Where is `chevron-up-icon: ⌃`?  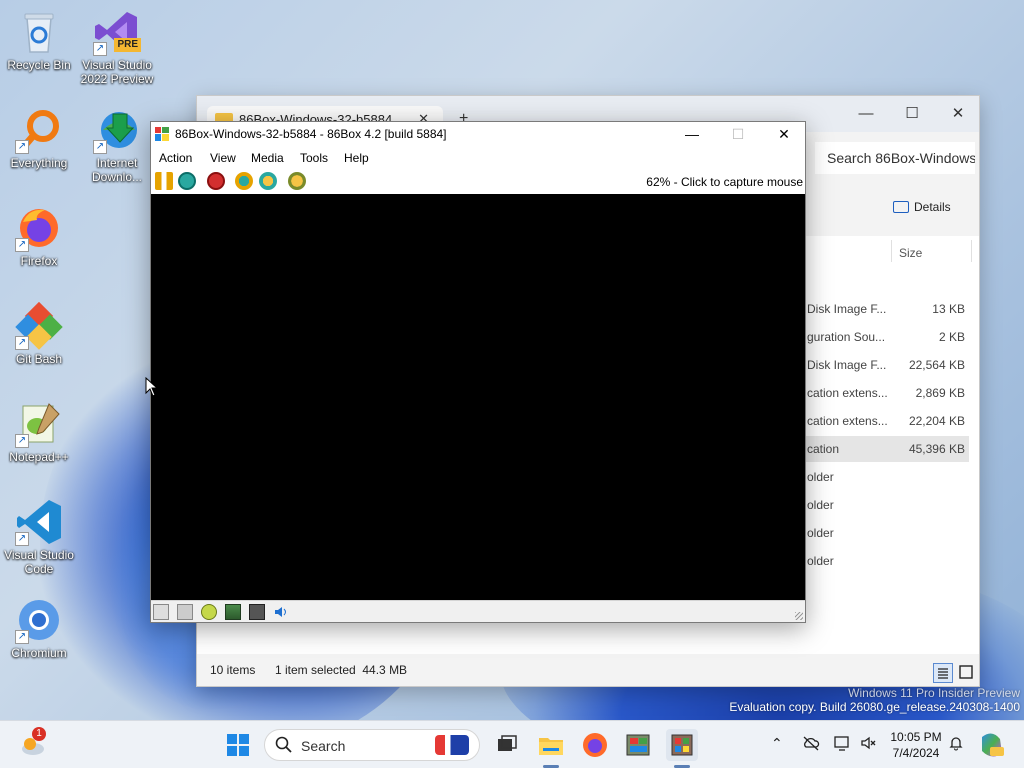 chevron-up-icon: ⌃ is located at coordinates (777, 743).